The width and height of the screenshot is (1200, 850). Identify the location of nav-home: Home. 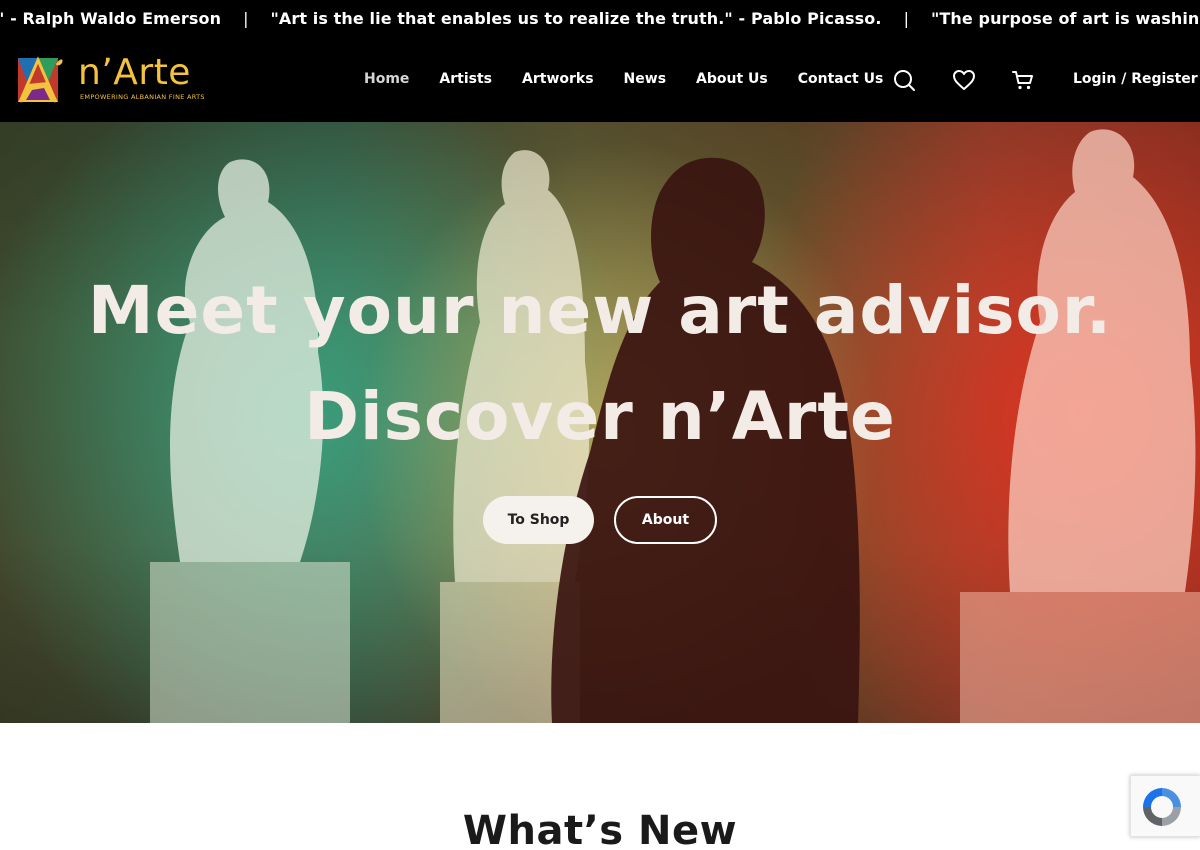
(386, 79).